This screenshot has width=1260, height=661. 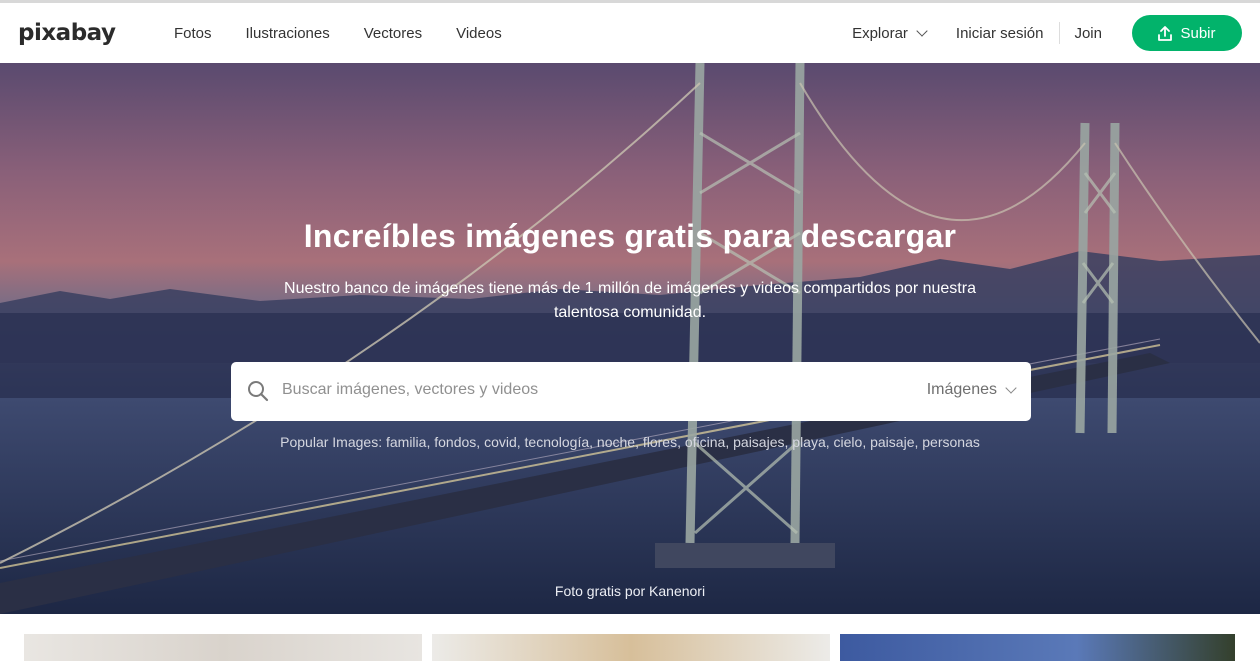 What do you see at coordinates (1000, 33) in the screenshot?
I see `login-link: Iniciar sesión` at bounding box center [1000, 33].